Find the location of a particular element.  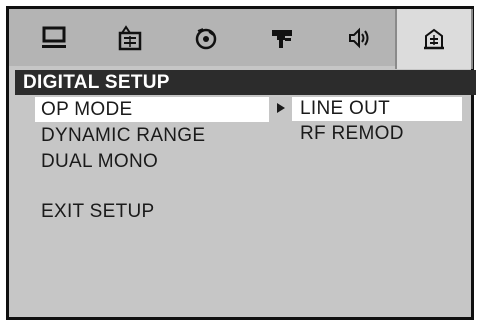

tab-digital-setup is located at coordinates (434, 39).